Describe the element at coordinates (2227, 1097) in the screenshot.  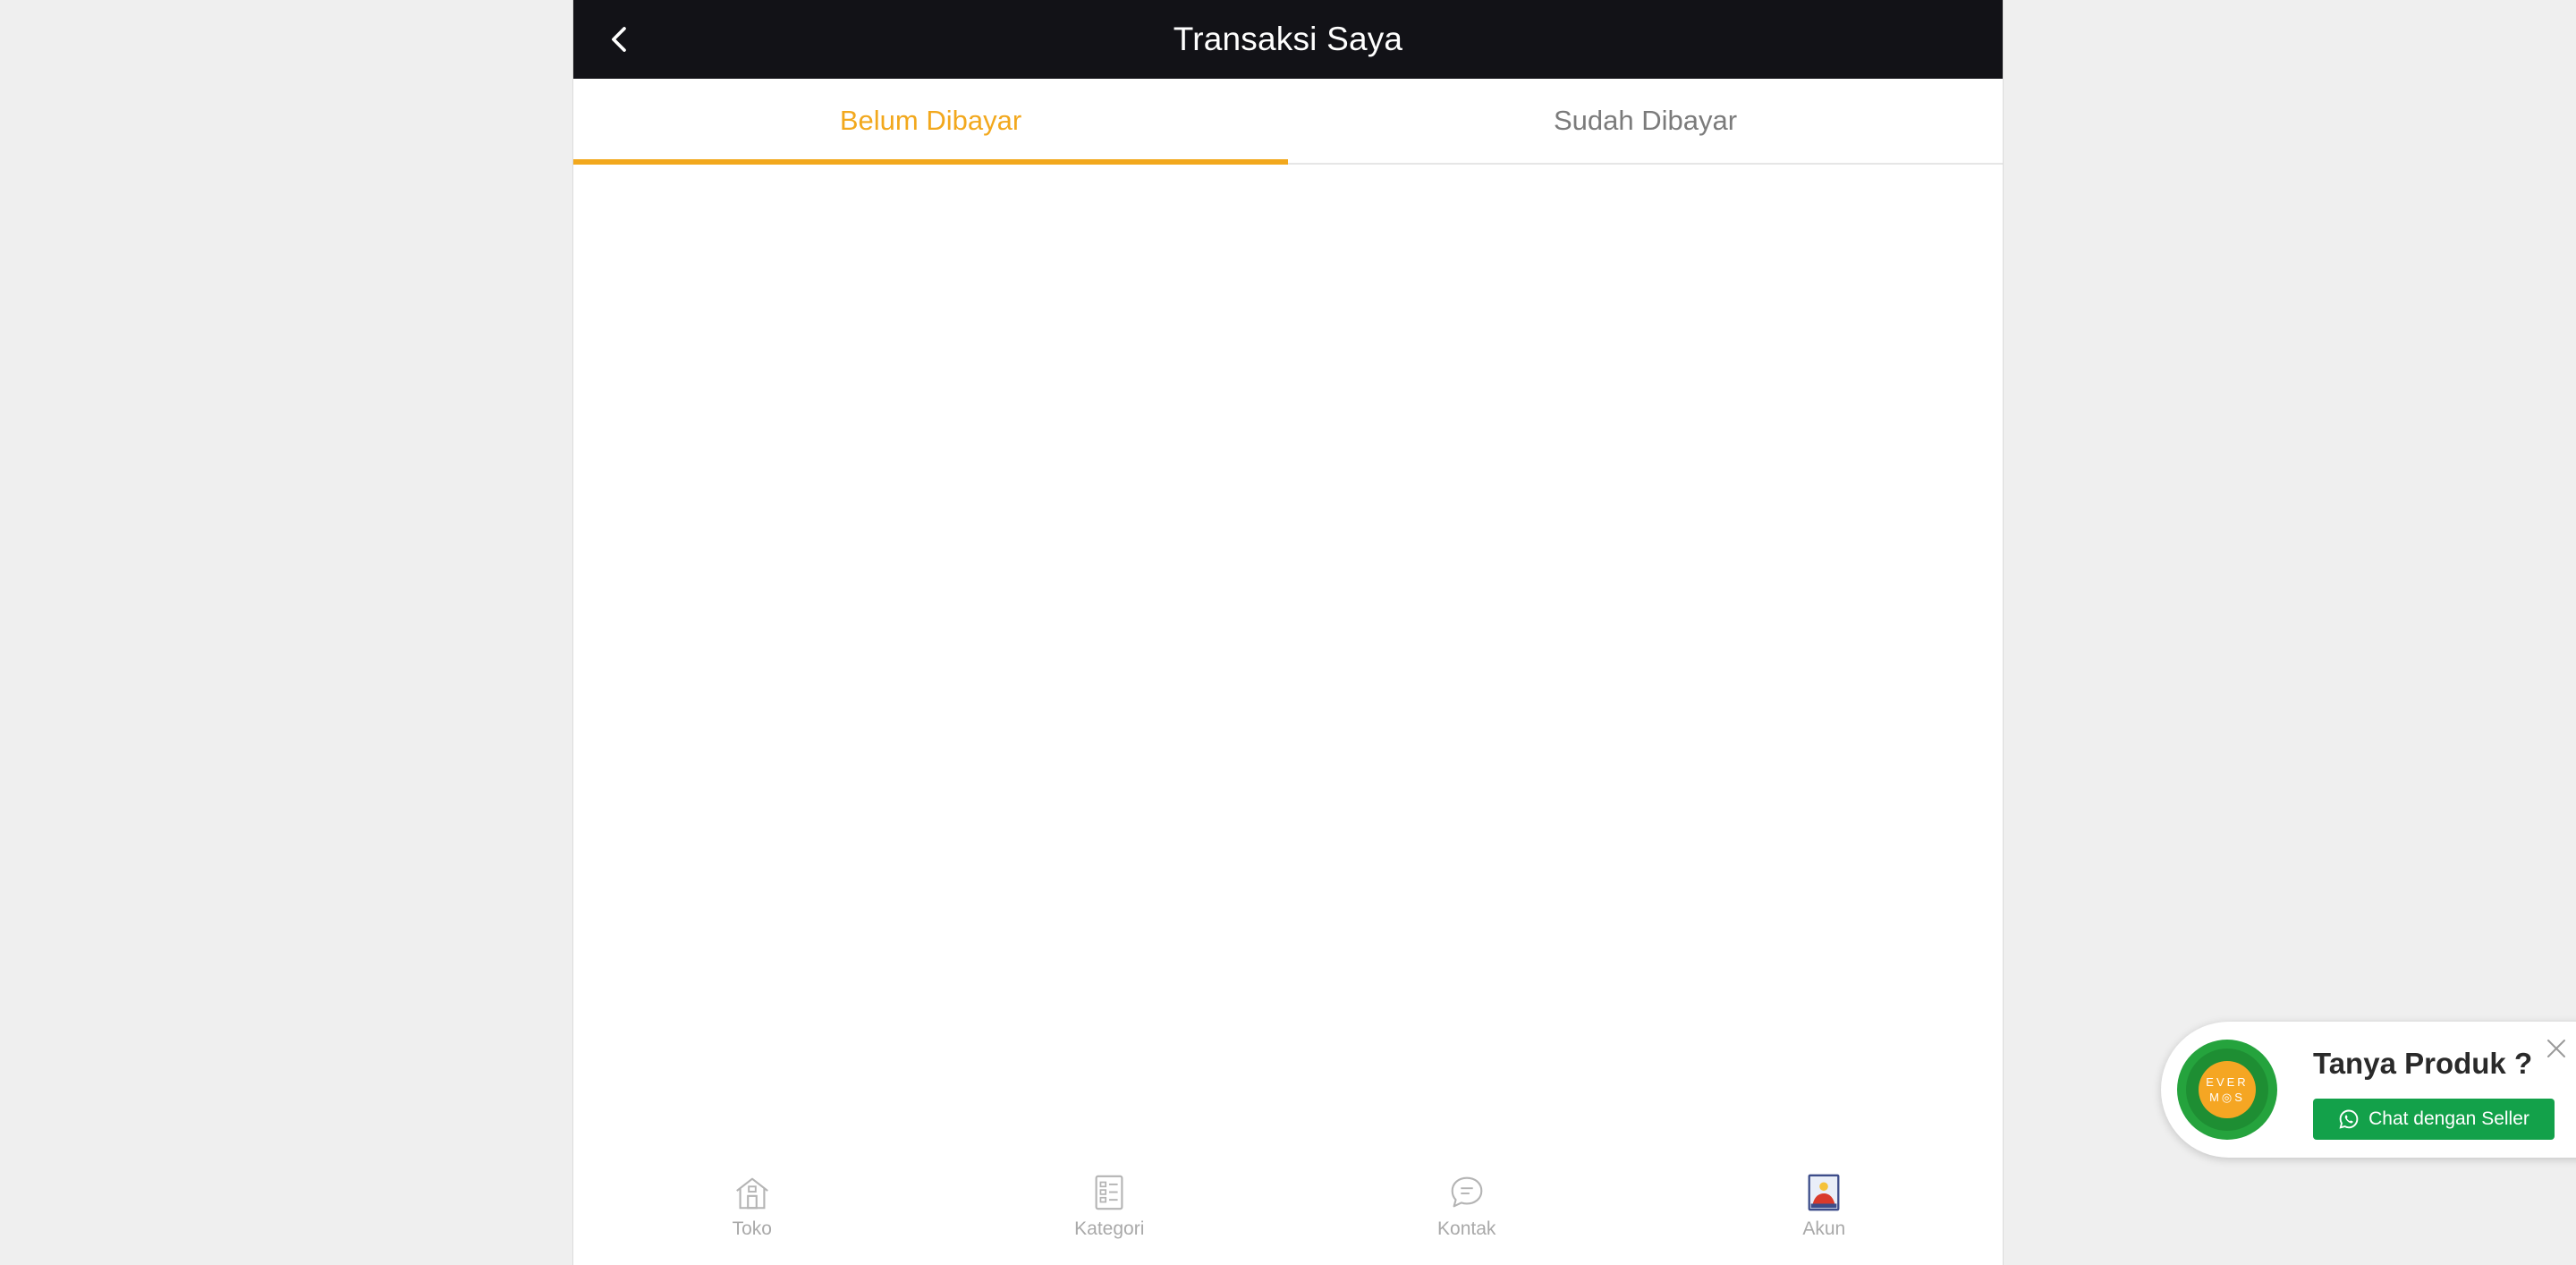
I see `logo-text-bottom: M◎S` at that location.